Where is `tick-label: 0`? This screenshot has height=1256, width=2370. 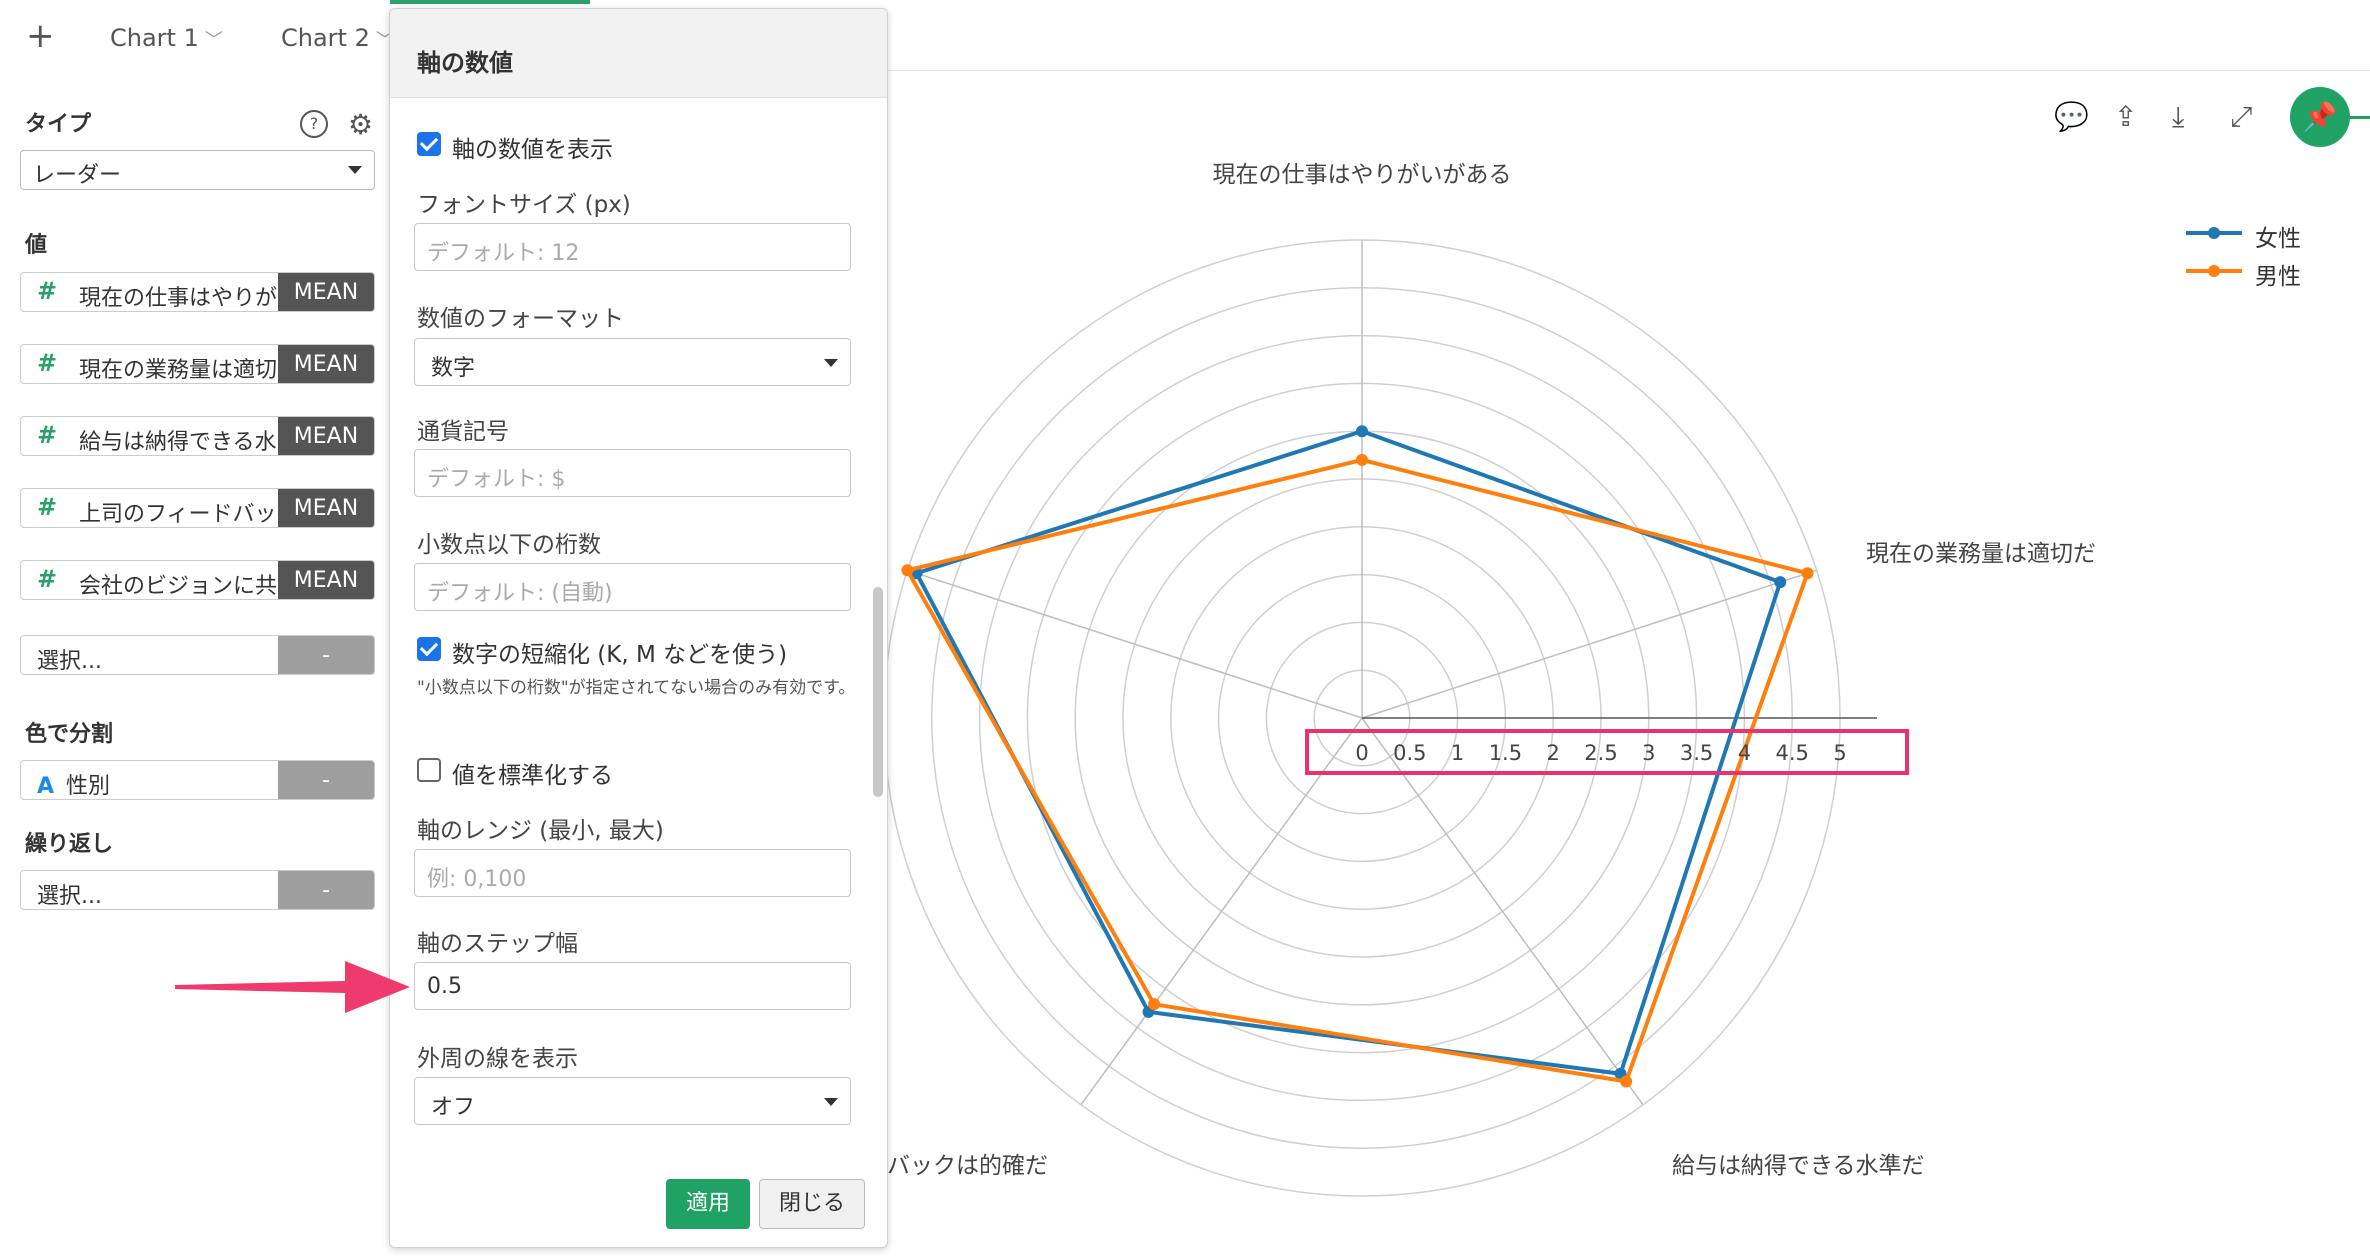
tick-label: 0 is located at coordinates (1361, 753).